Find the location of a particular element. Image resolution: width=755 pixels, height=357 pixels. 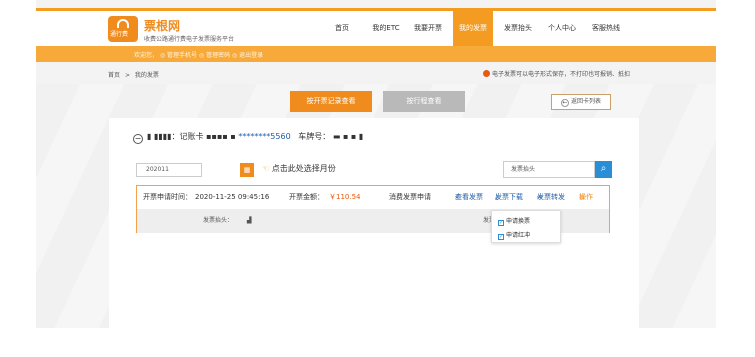

apply-red-reversal-item: ✓ 申请红冲 is located at coordinates (514, 235).